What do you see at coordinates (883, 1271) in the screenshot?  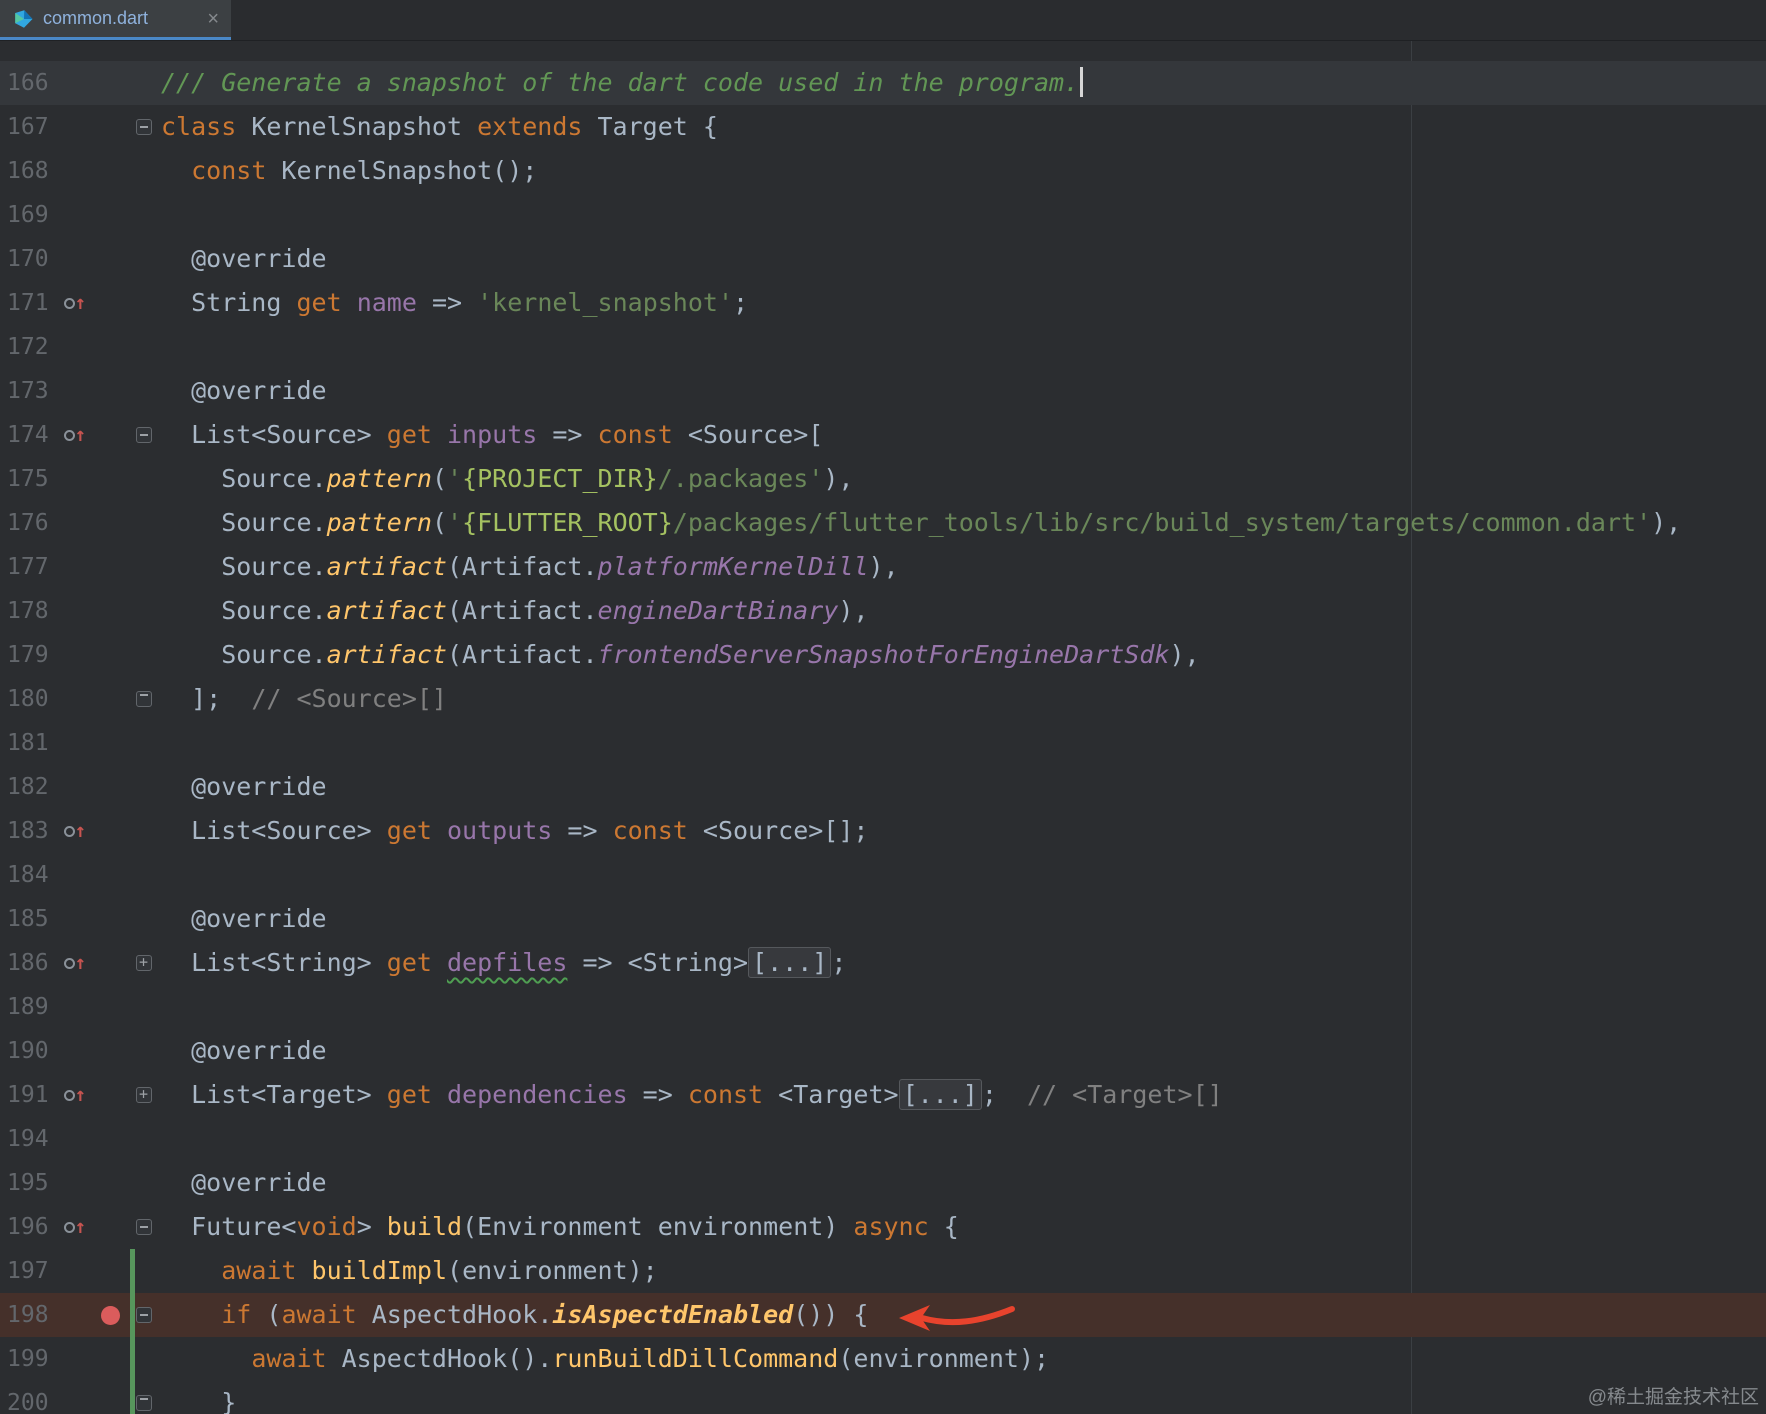 I see `code-line: 197 await buildImpl(environment);` at bounding box center [883, 1271].